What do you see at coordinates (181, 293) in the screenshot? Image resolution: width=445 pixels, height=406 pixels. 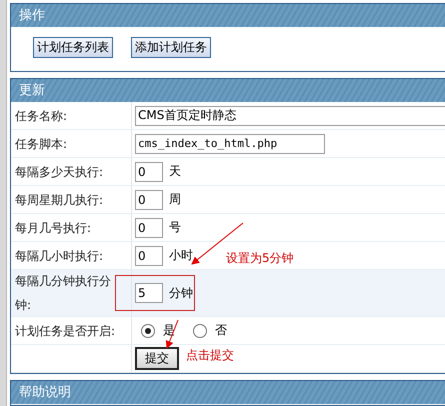 I see `unit-label: 分钟` at bounding box center [181, 293].